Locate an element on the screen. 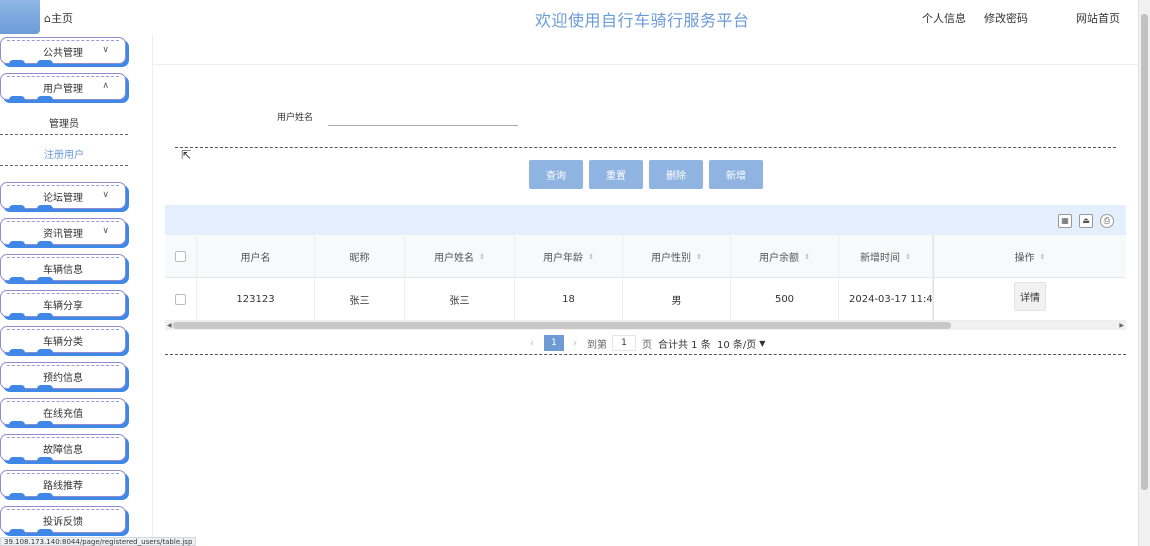 Image resolution: width=1150 pixels, height=546 pixels. column-header: 用户名 is located at coordinates (256, 256).